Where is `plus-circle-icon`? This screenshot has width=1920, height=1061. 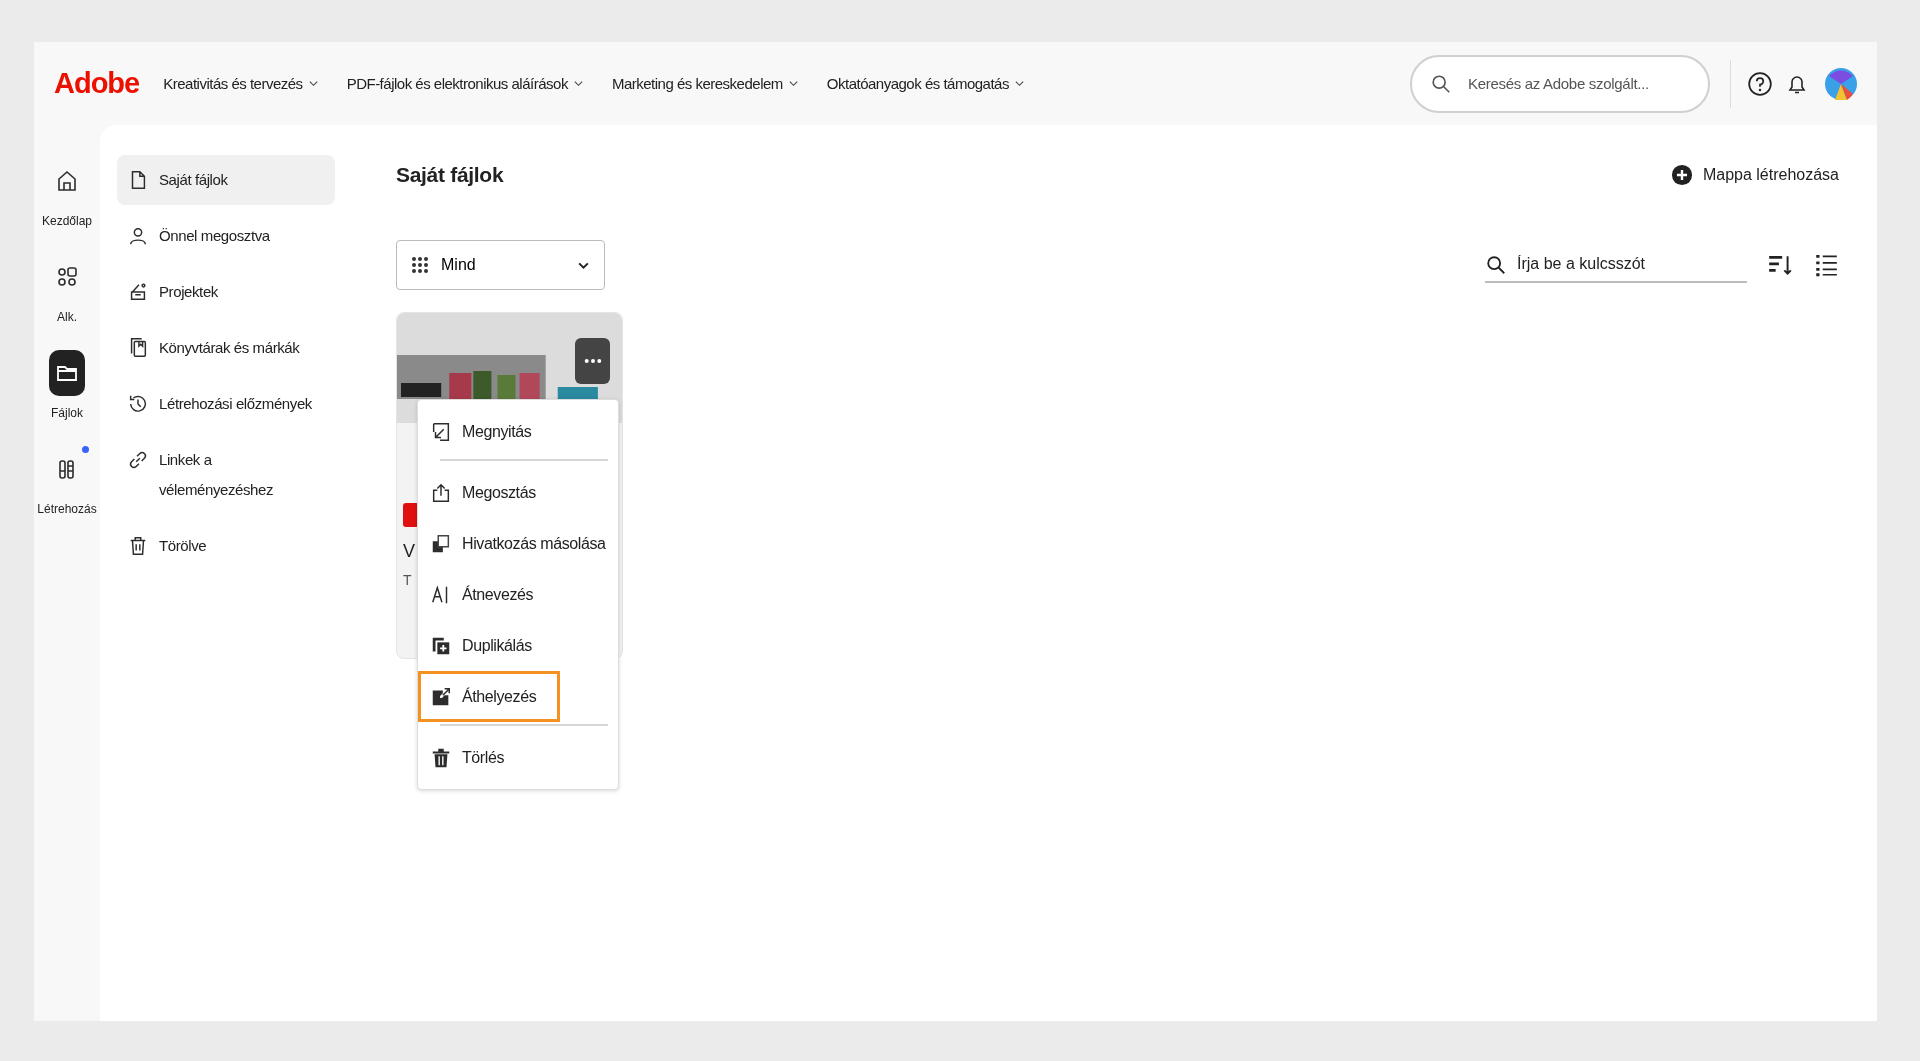
plus-circle-icon is located at coordinates (1681, 175).